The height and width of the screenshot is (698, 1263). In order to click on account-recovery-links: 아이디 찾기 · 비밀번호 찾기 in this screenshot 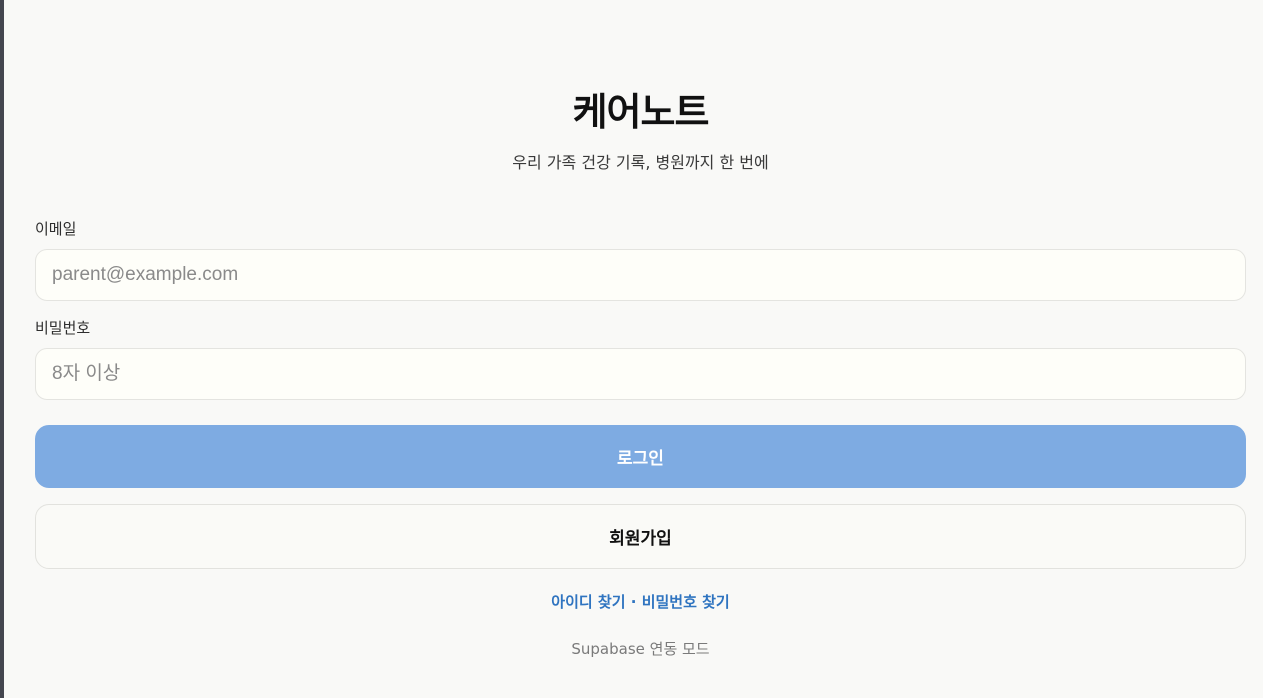, I will do `click(640, 602)`.